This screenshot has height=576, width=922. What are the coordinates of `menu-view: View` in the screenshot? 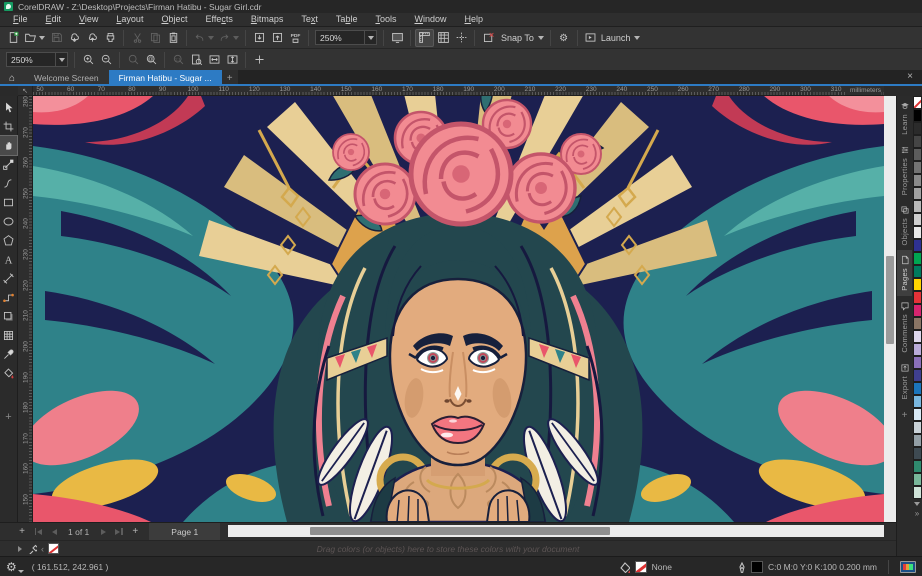 It's located at (88, 19).